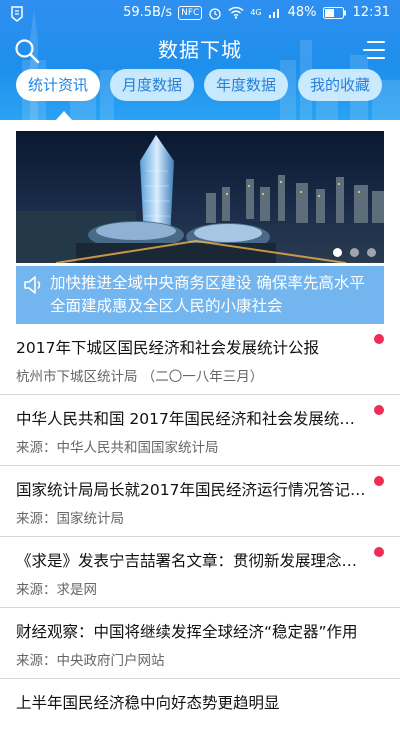  What do you see at coordinates (152, 85) in the screenshot?
I see `tab-monthly-data: 月度数据` at bounding box center [152, 85].